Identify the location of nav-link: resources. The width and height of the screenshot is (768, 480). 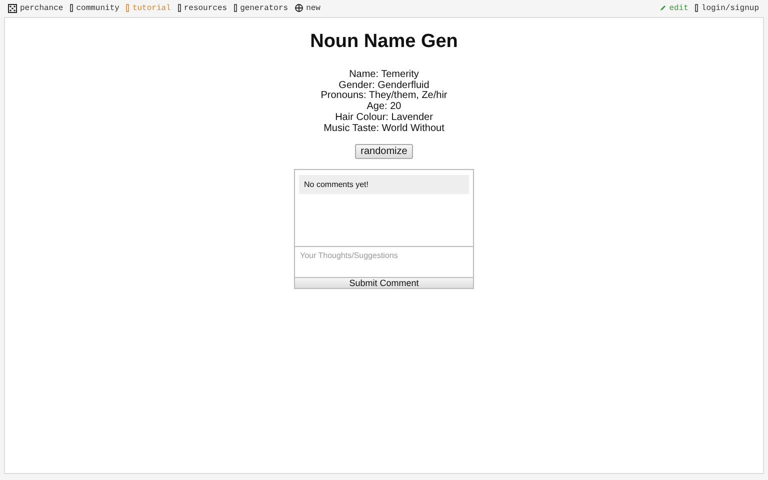
(203, 8).